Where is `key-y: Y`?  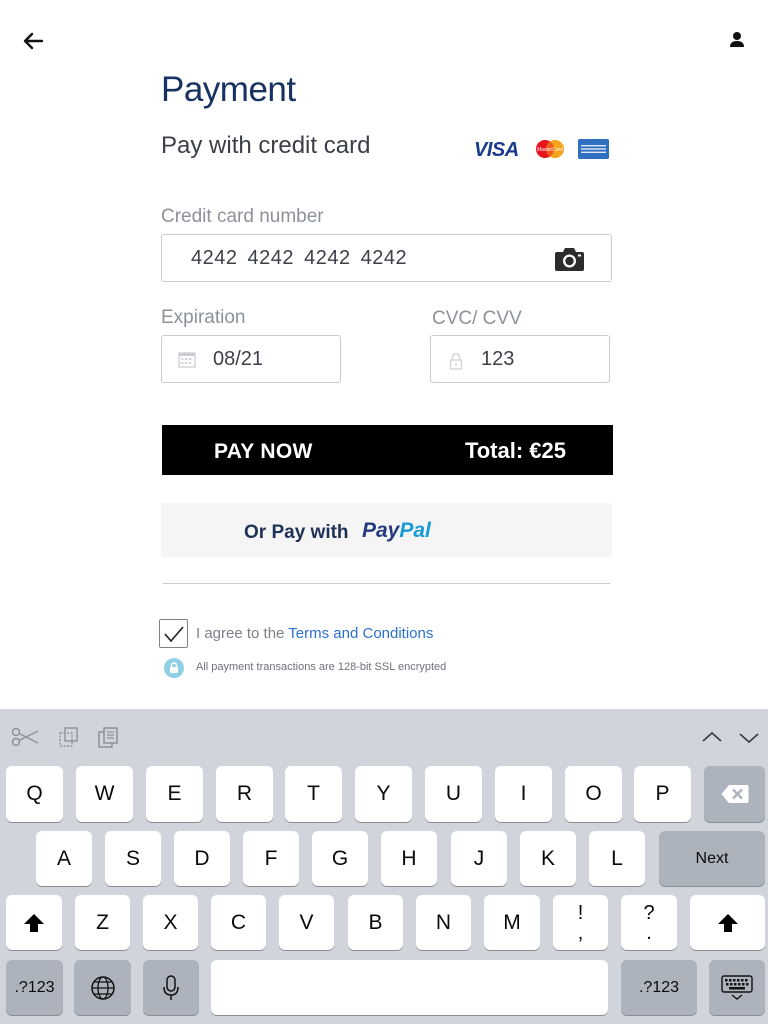 key-y: Y is located at coordinates (383, 794).